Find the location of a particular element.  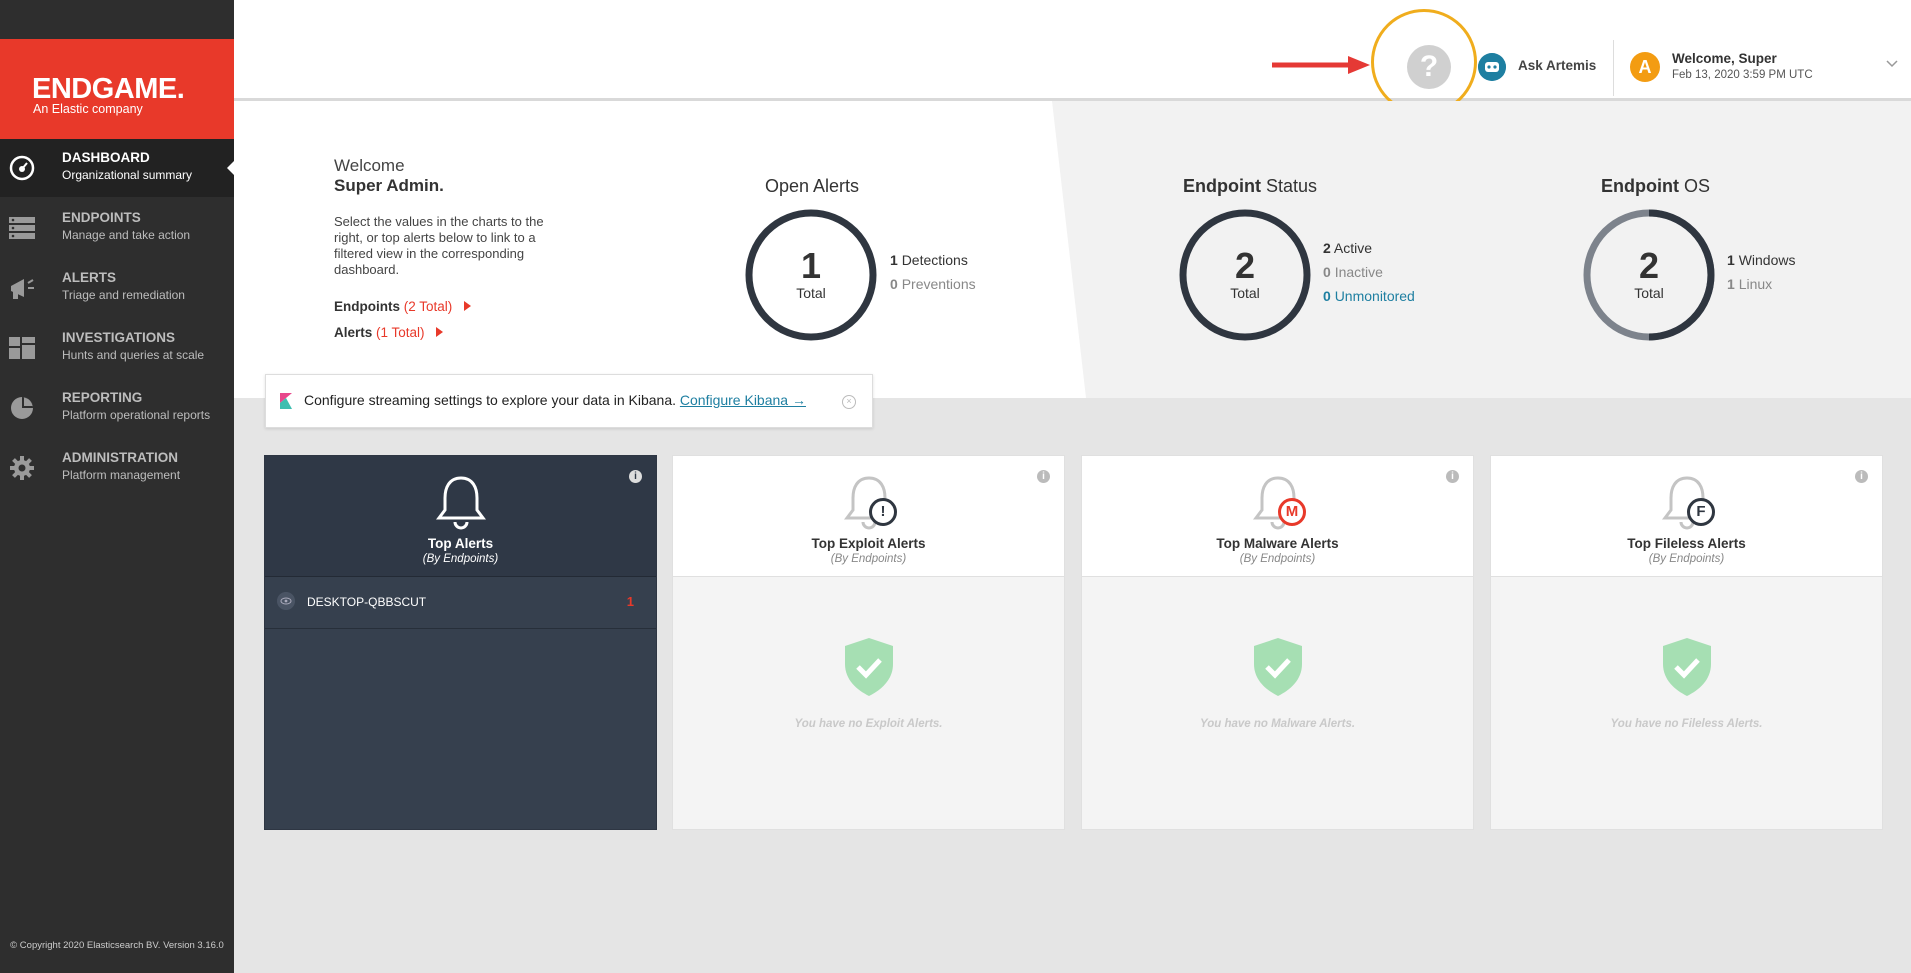

table-row: DESKTOP-QBBSCUT 1 is located at coordinates (460, 602).